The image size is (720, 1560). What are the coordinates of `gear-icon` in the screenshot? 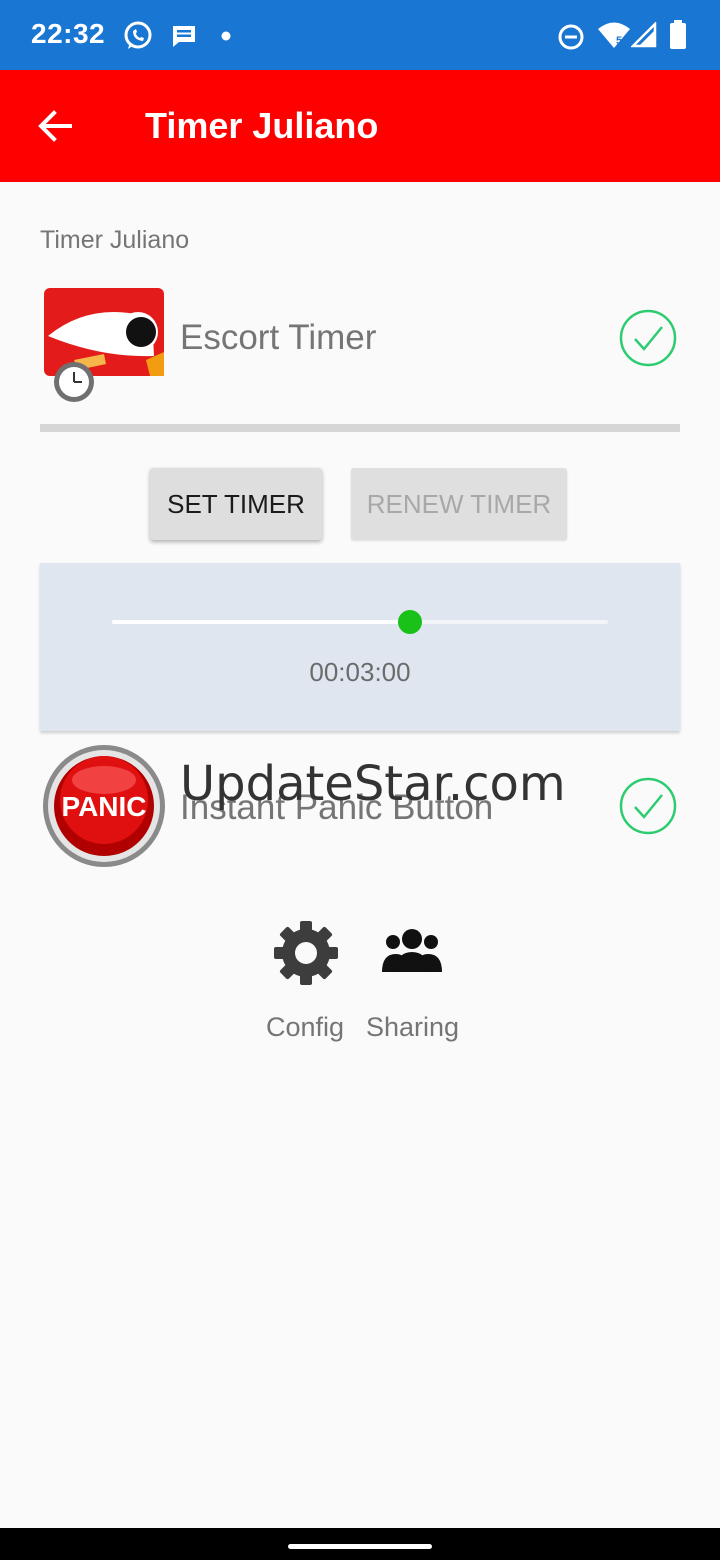 It's located at (306, 953).